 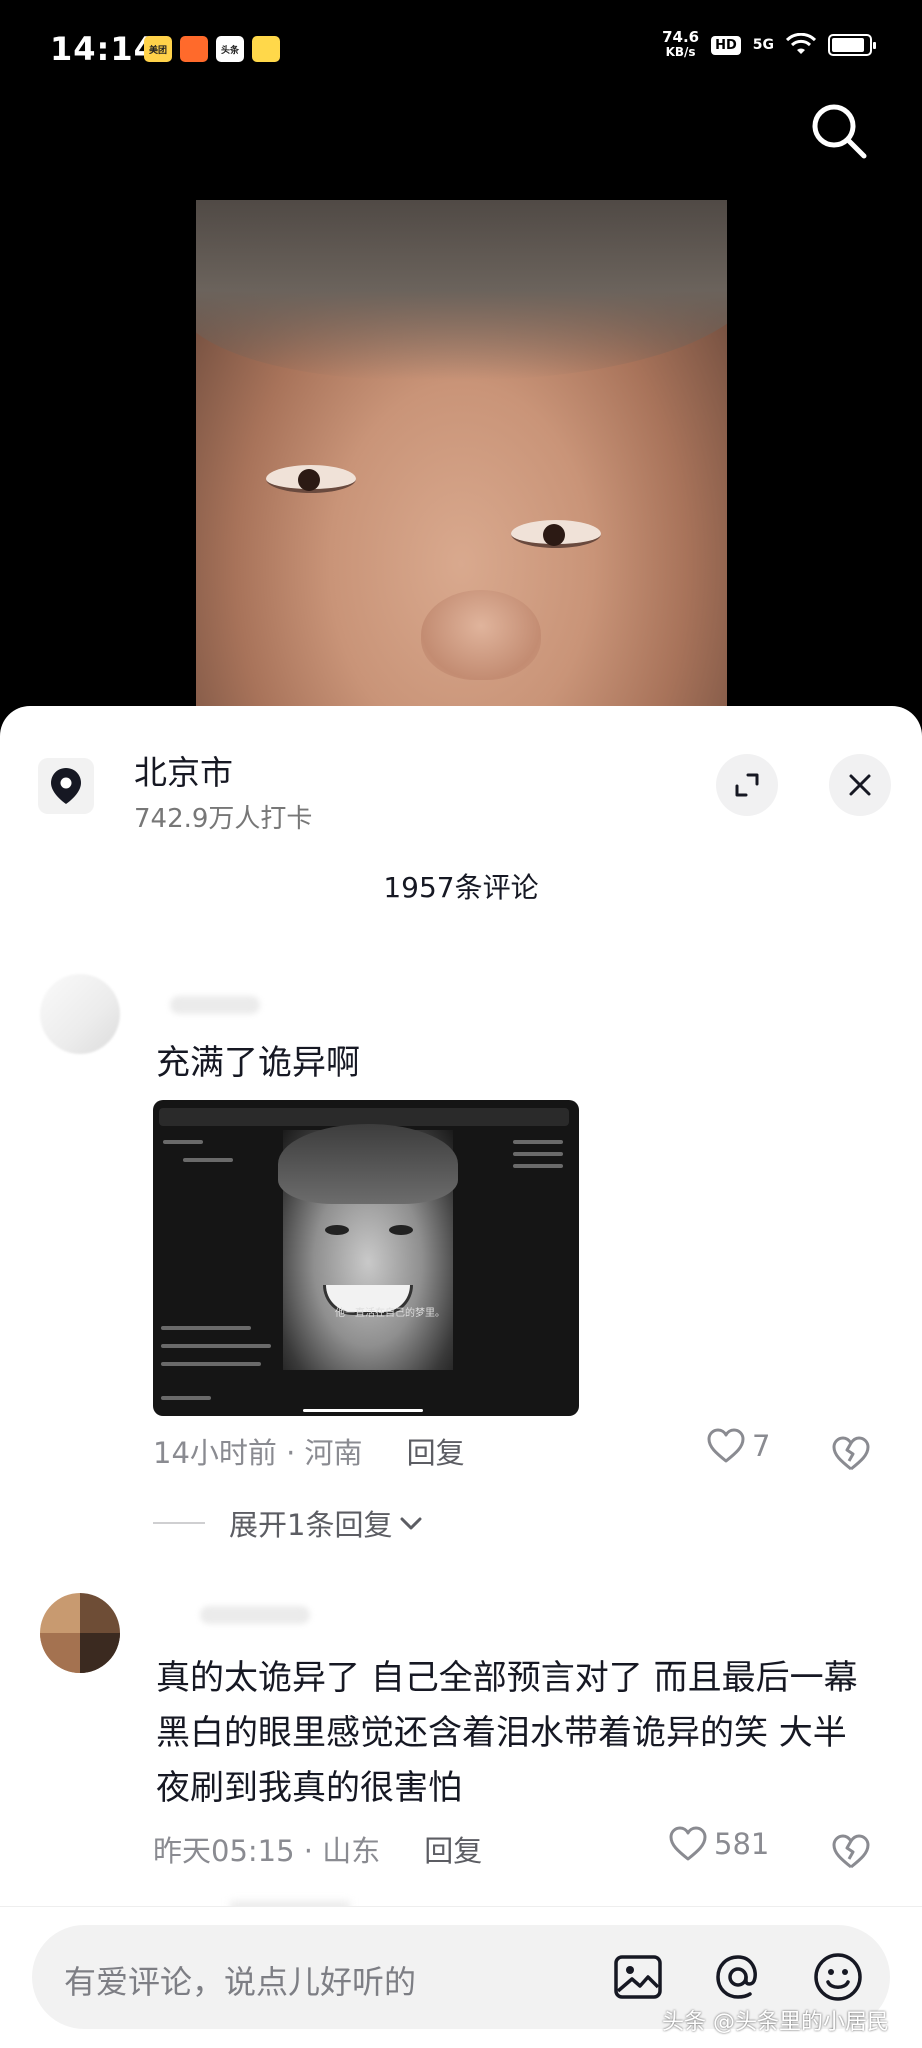 What do you see at coordinates (763, 45) in the screenshot?
I see `signal-5g: 5G` at bounding box center [763, 45].